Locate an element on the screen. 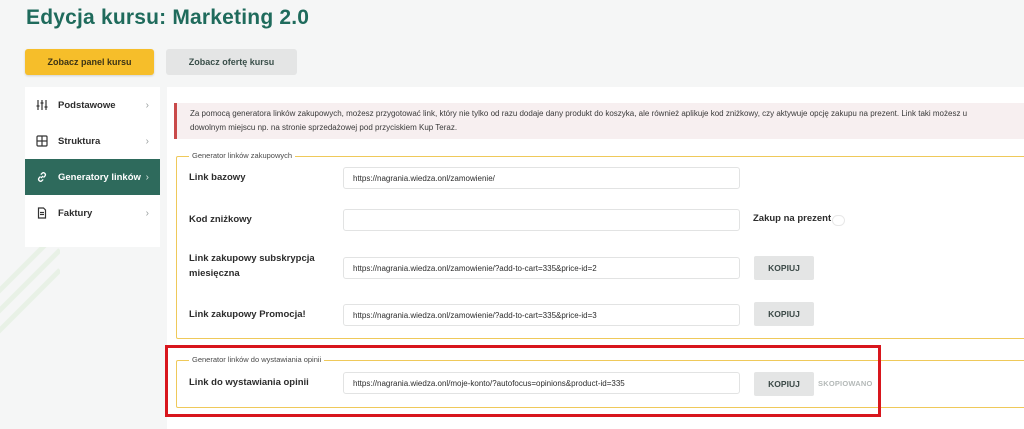  document-icon is located at coordinates (42, 213).